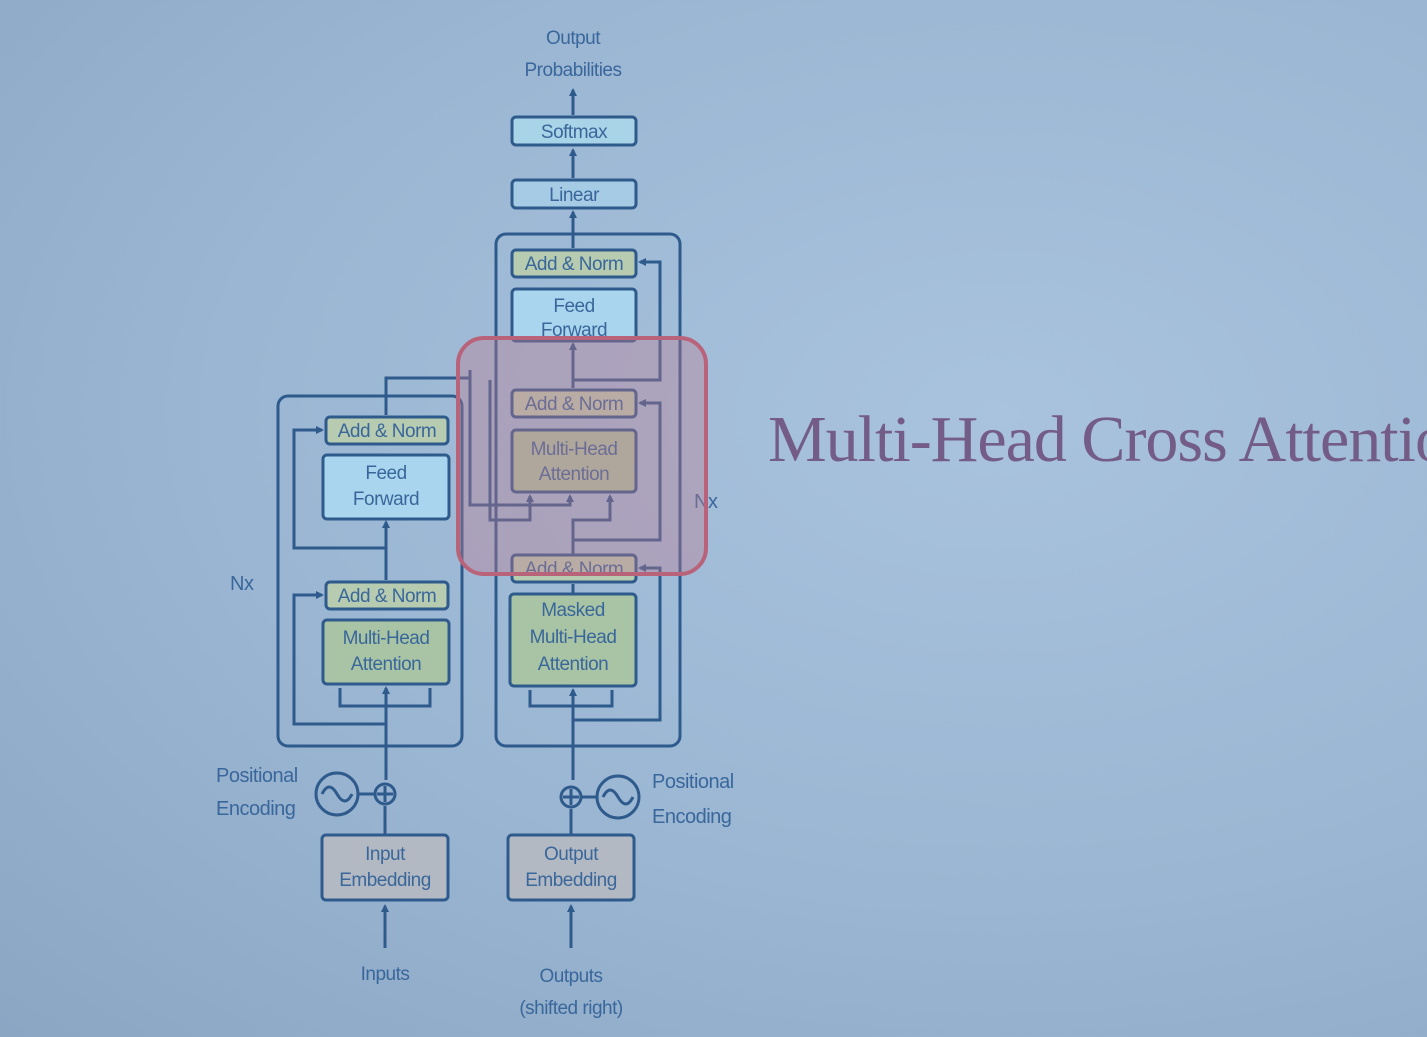  What do you see at coordinates (574, 132) in the screenshot?
I see `softmax-label: Softmax` at bounding box center [574, 132].